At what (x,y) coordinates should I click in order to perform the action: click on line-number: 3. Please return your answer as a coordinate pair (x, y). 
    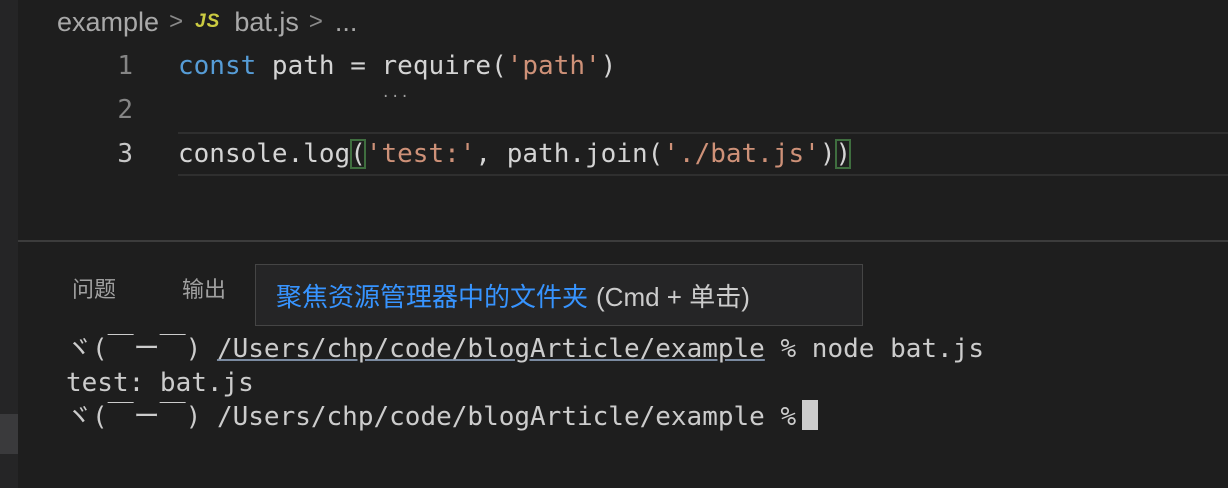
    Looking at the image, I should click on (125, 154).